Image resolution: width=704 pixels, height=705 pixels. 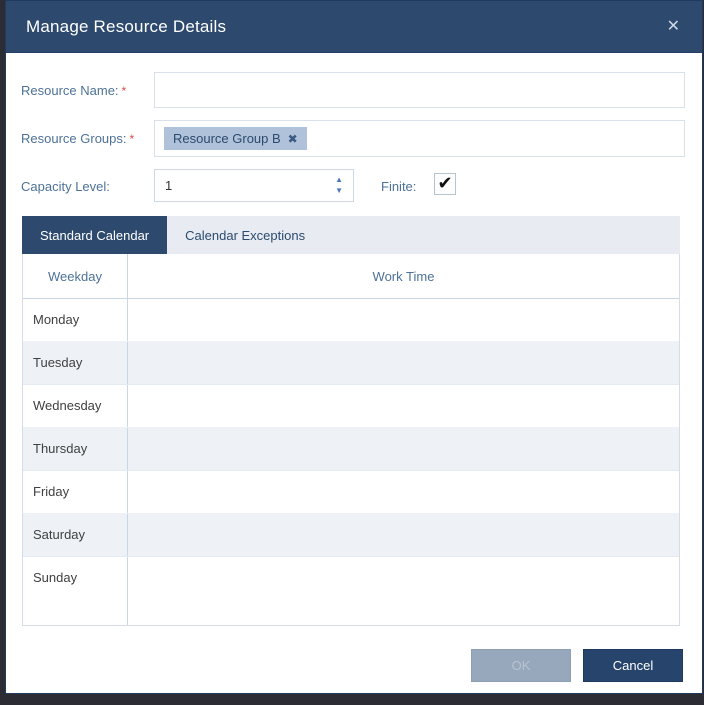 I want to click on resource-groups-required-marker: *, so click(x=132, y=139).